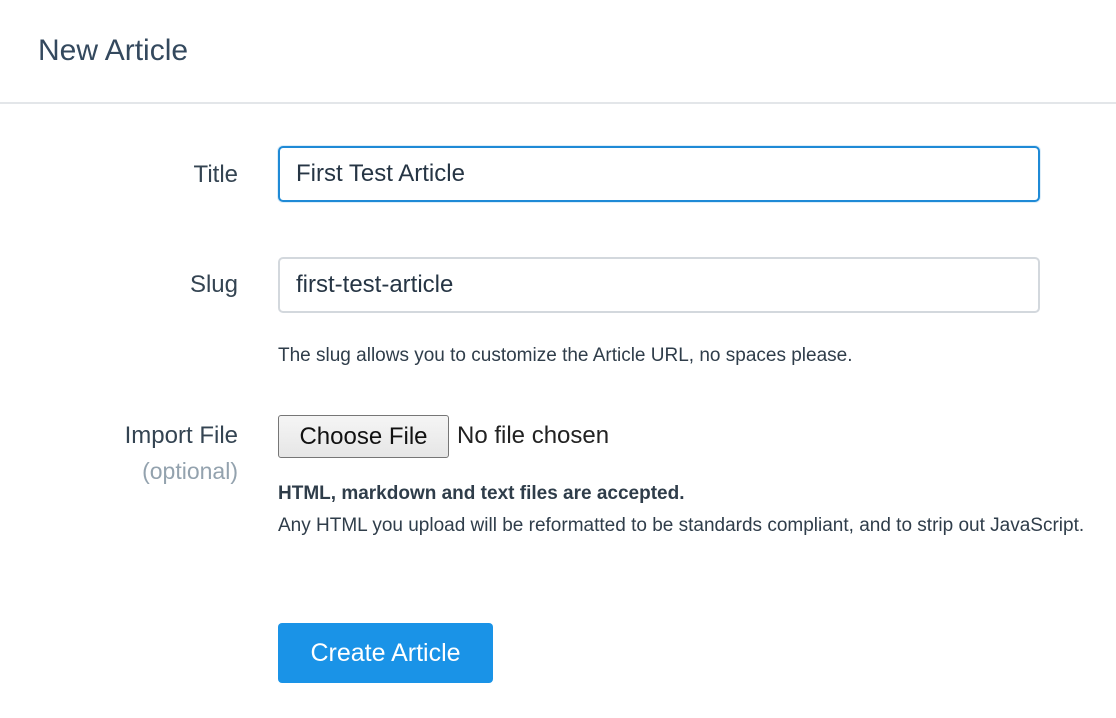 This screenshot has height=718, width=1116. Describe the element at coordinates (190, 471) in the screenshot. I see `optional-label: (optional)` at that location.